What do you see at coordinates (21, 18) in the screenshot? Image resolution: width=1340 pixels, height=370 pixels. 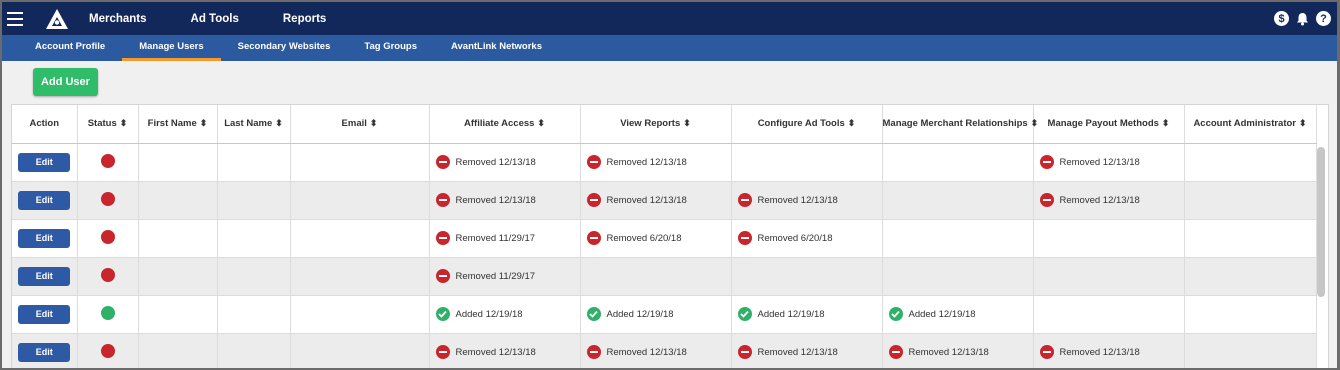 I see `hamburger-menu-icon` at bounding box center [21, 18].